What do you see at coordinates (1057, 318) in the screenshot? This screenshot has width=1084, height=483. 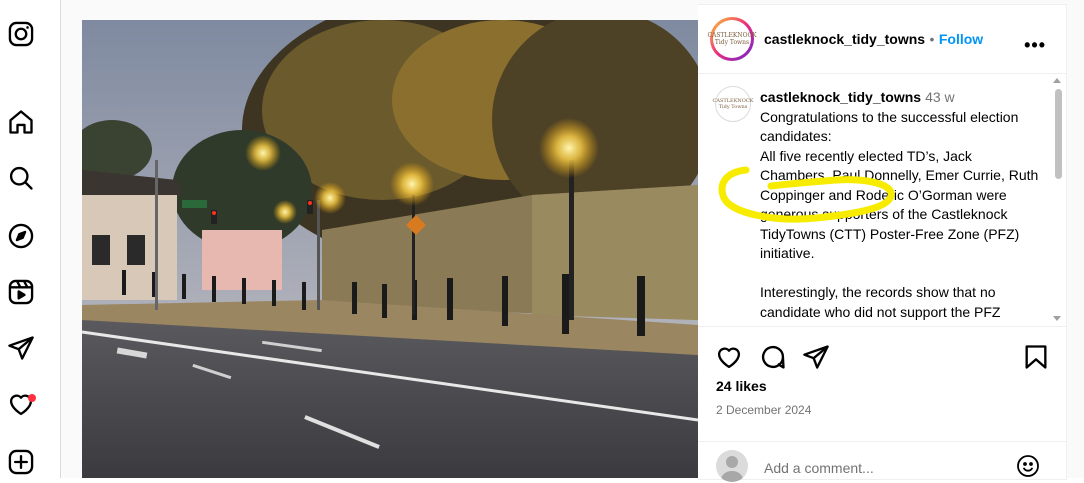 I see `scroll-down-arrow` at bounding box center [1057, 318].